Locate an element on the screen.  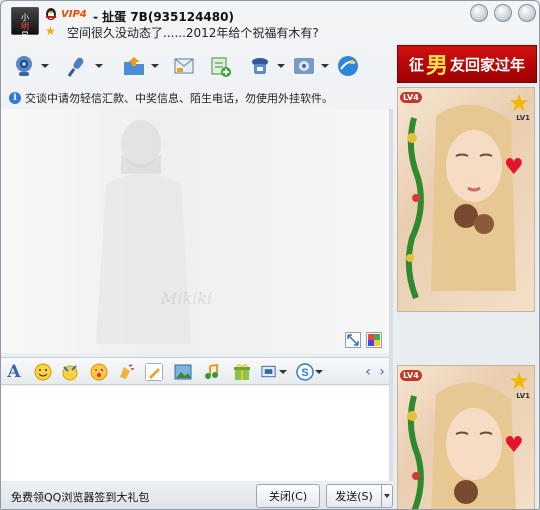
browser-button is located at coordinates (348, 66).